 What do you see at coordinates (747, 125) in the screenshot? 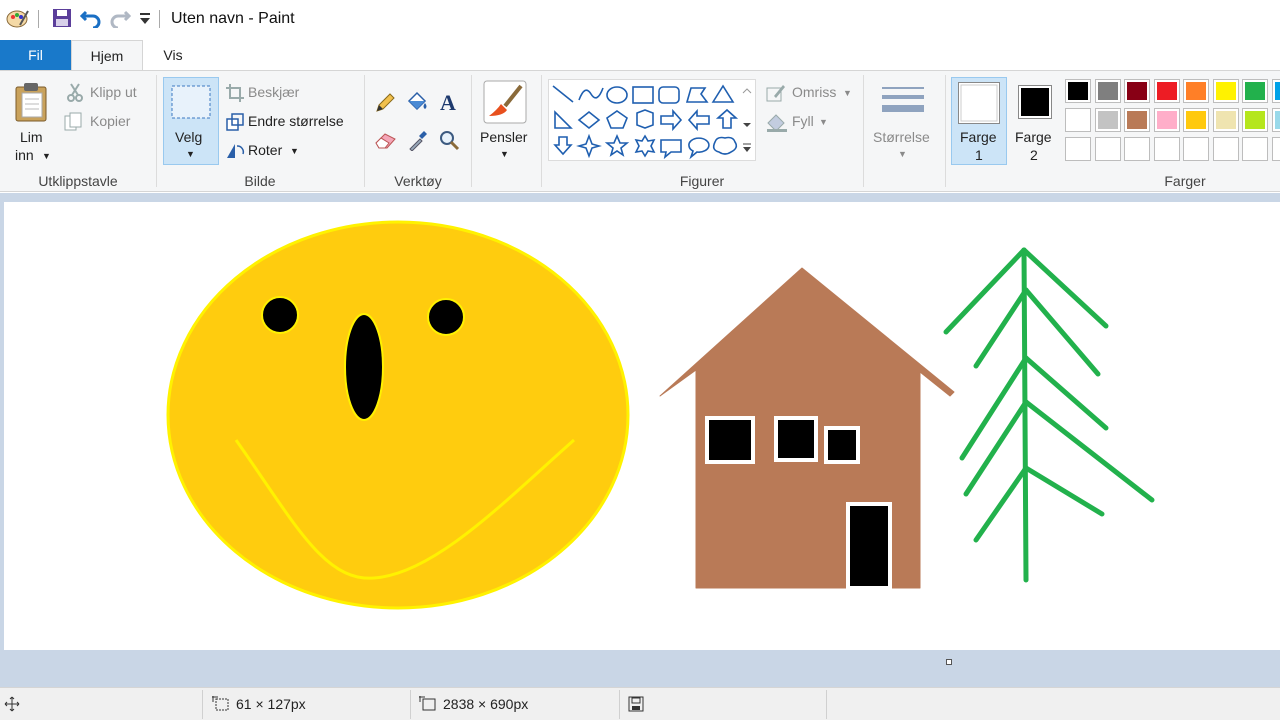
I see `shapes-scroll-down-icon` at bounding box center [747, 125].